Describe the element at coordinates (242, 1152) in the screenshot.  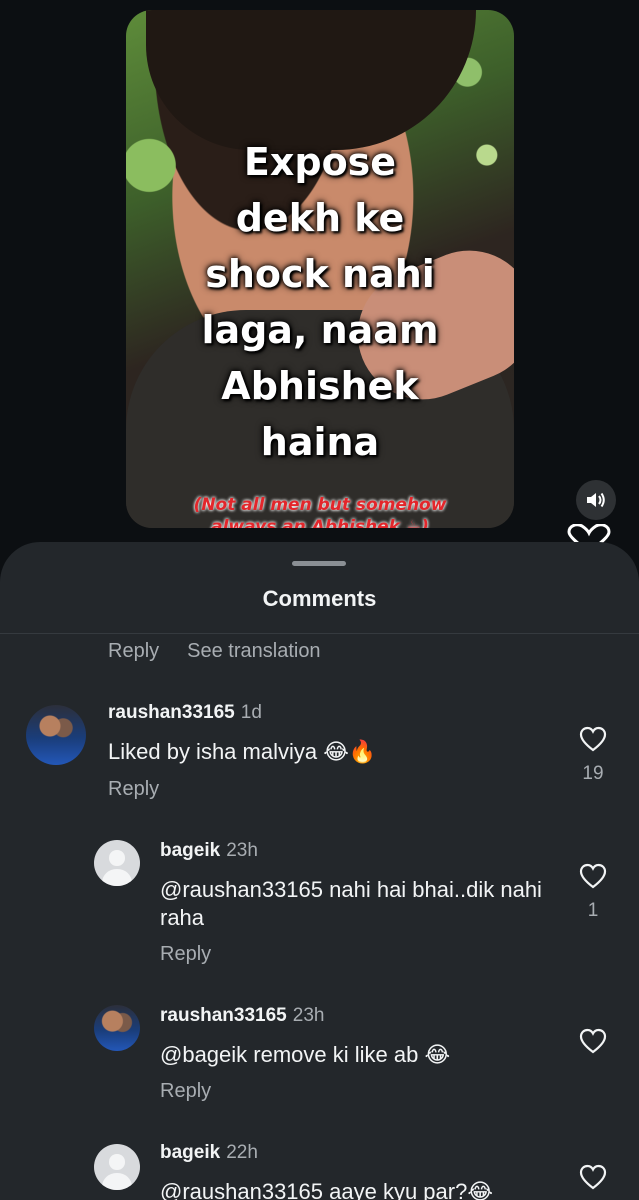
I see `comment-time: 22h` at that location.